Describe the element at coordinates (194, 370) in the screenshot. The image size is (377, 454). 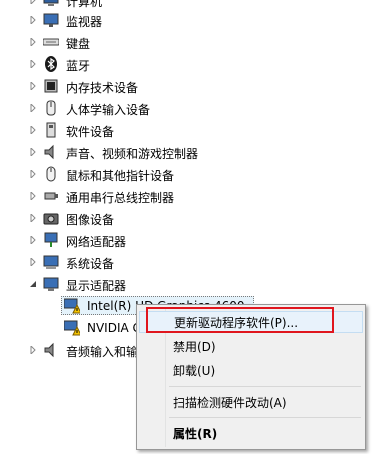
I see `menu-item-label: 卸载(U)` at that location.